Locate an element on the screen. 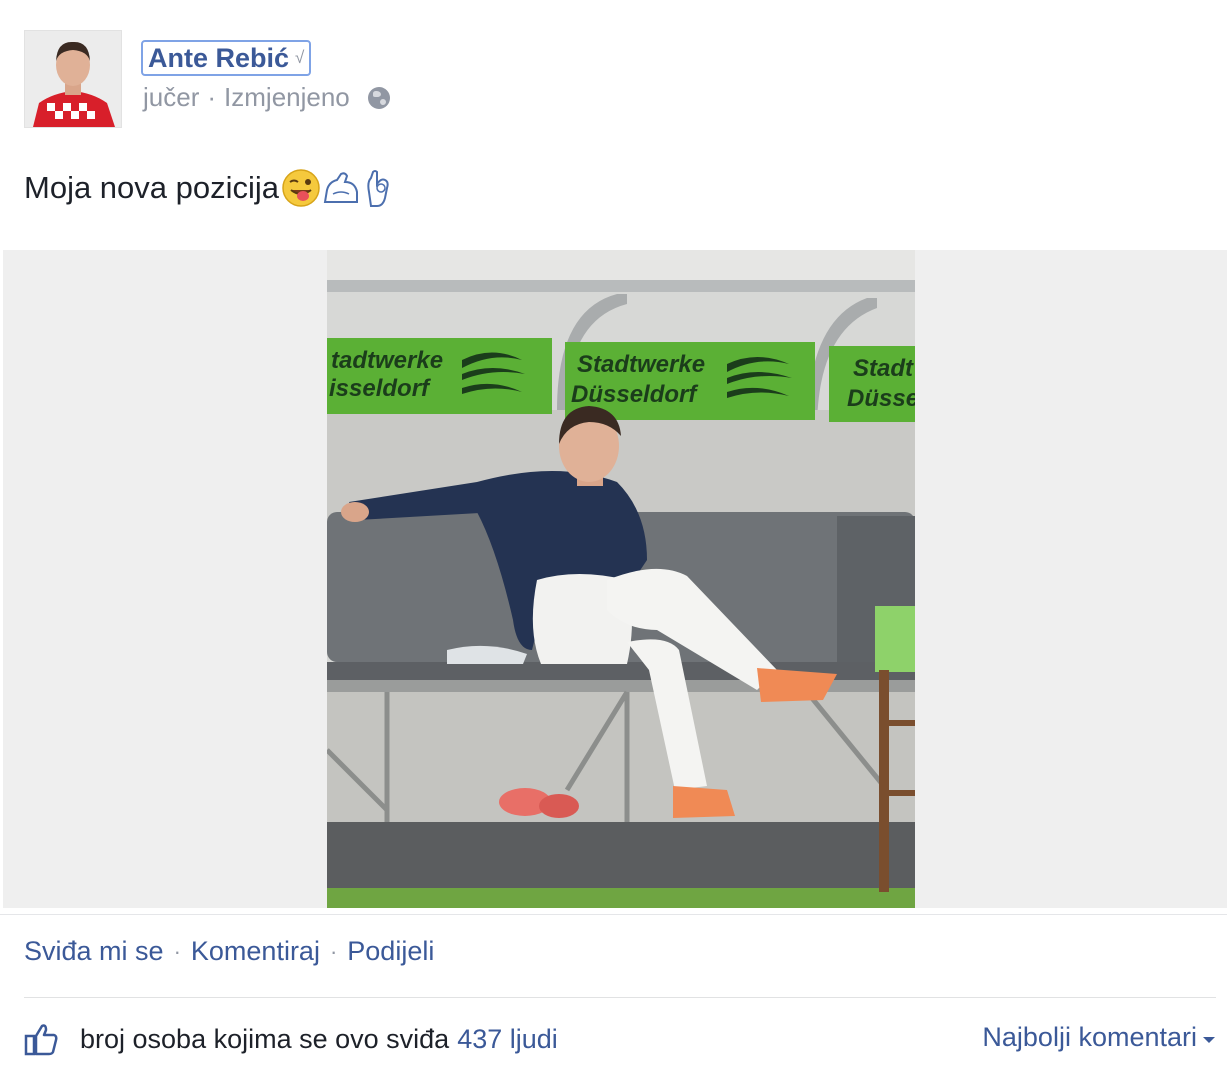 The image size is (1227, 1080). post-text: Moja nova pozicija is located at coordinates (209, 188).